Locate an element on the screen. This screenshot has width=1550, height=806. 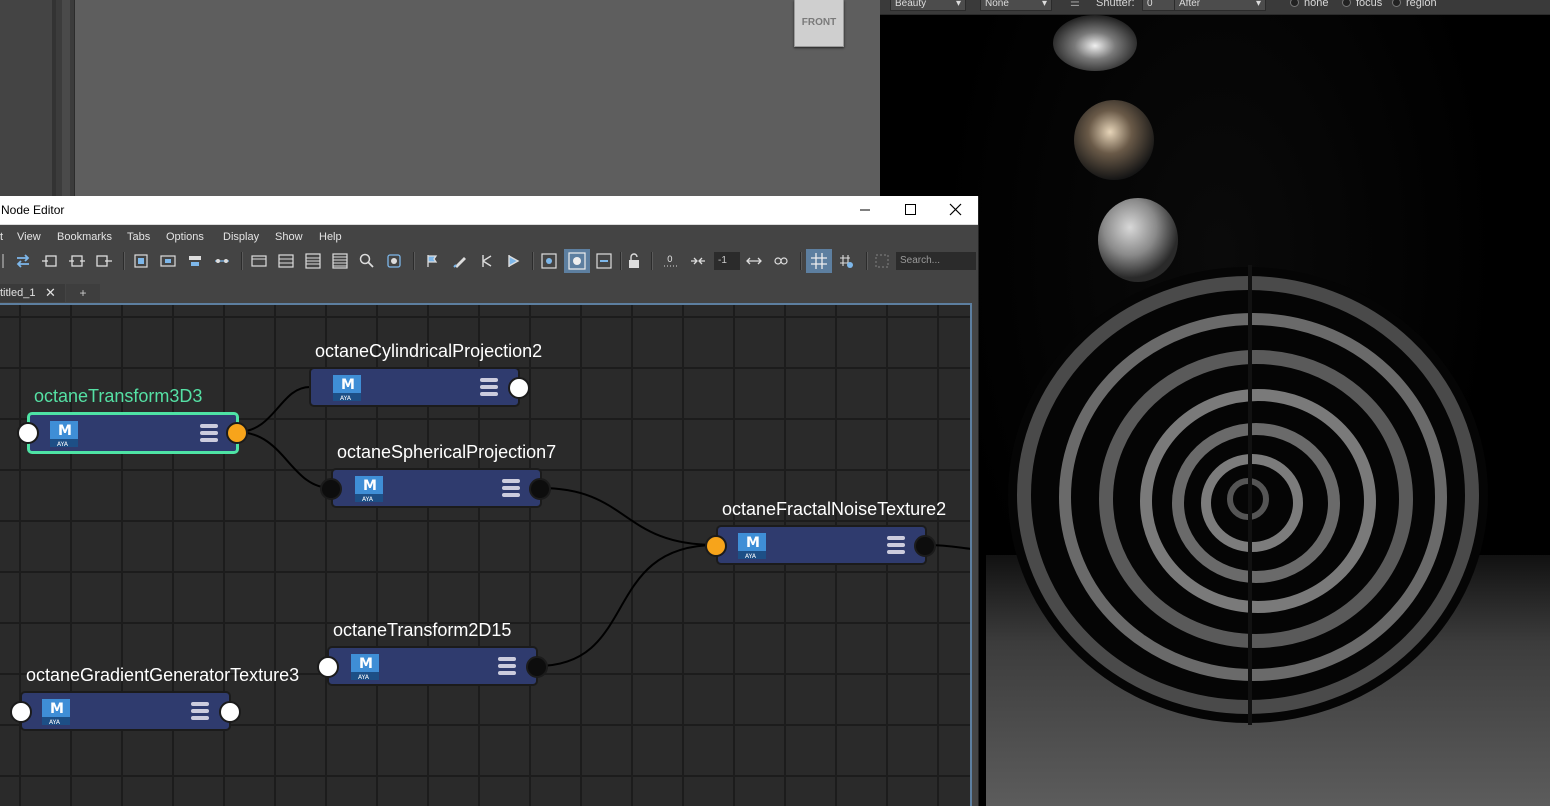
menu-item-view: View is located at coordinates (29, 237).